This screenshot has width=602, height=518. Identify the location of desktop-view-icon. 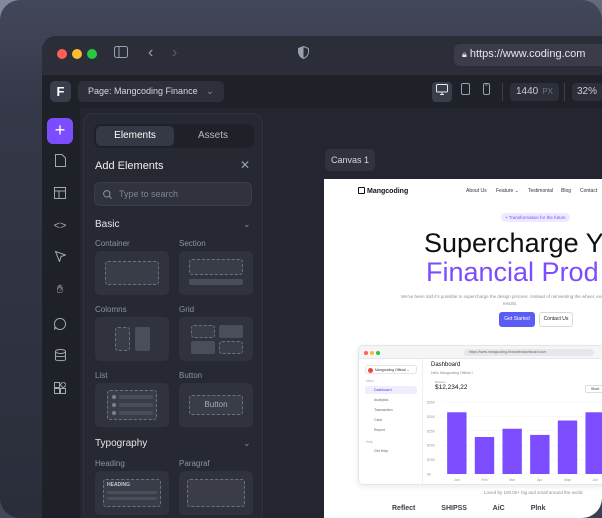
(442, 92).